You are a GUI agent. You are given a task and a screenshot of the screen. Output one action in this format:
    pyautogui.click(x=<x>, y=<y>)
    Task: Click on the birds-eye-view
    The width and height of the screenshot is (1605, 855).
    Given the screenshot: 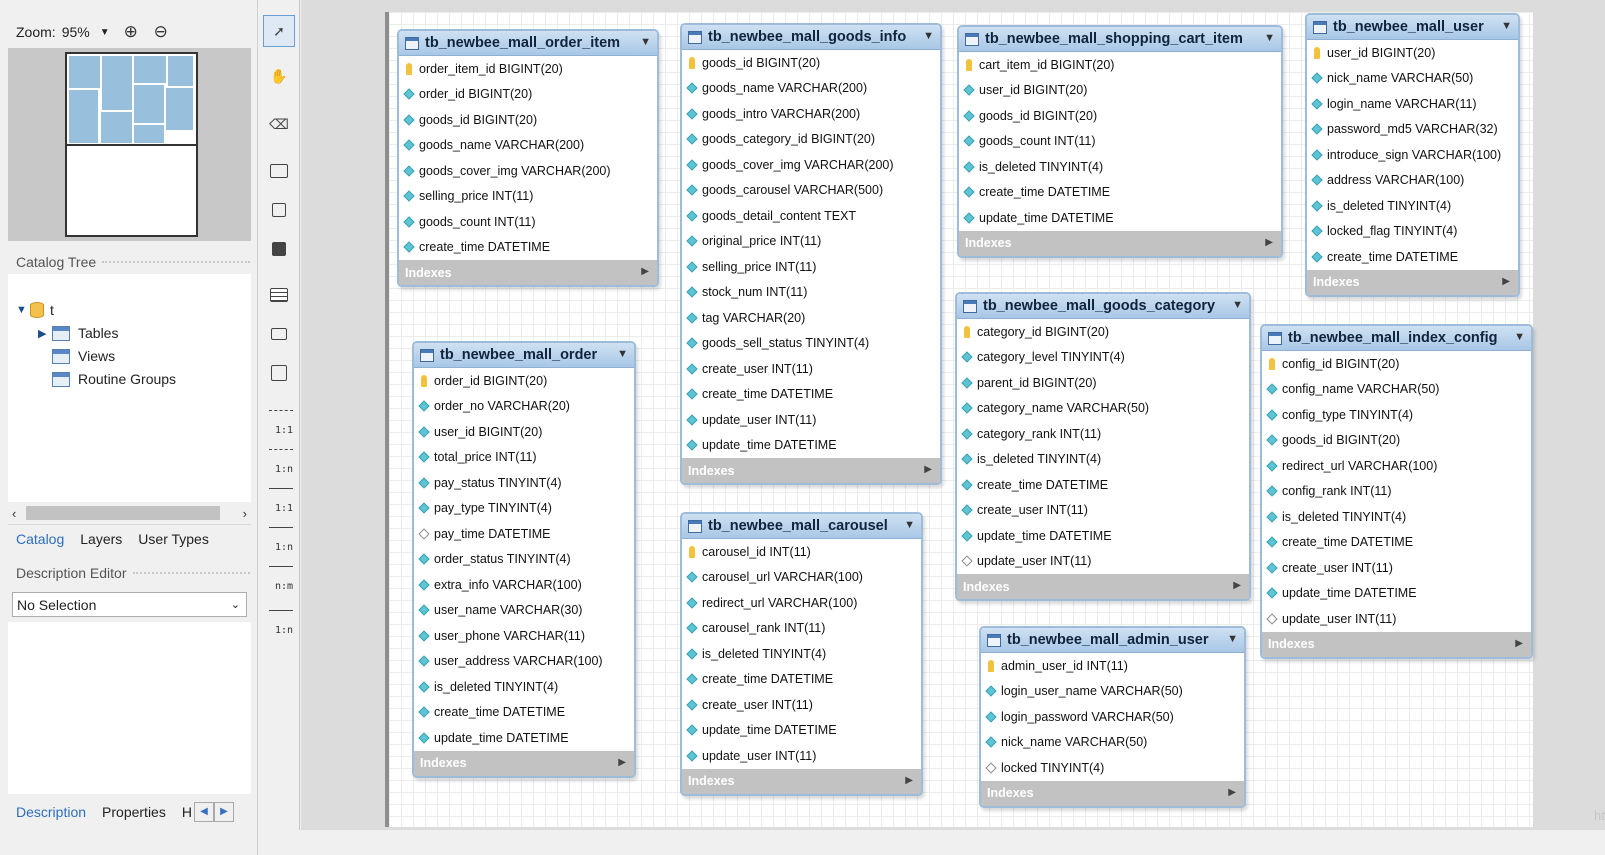 What is the action you would take?
    pyautogui.click(x=129, y=144)
    